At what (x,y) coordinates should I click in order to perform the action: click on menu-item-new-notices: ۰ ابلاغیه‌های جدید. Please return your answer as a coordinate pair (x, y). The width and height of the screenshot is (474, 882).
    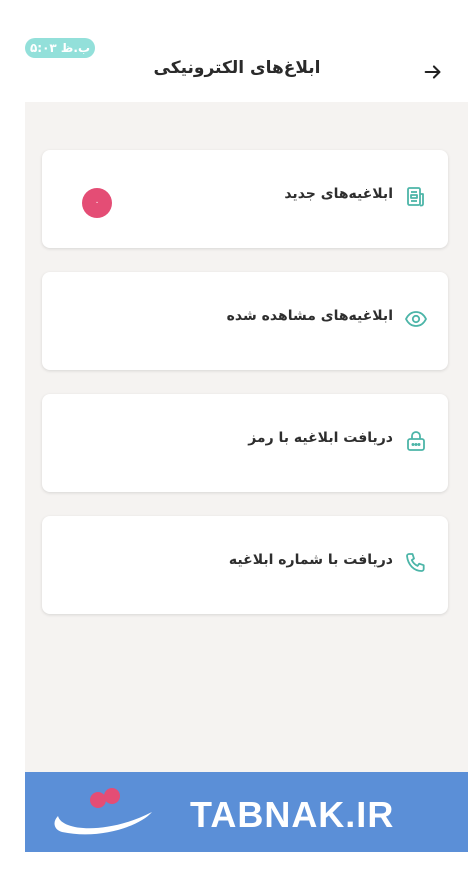
    Looking at the image, I should click on (245, 199).